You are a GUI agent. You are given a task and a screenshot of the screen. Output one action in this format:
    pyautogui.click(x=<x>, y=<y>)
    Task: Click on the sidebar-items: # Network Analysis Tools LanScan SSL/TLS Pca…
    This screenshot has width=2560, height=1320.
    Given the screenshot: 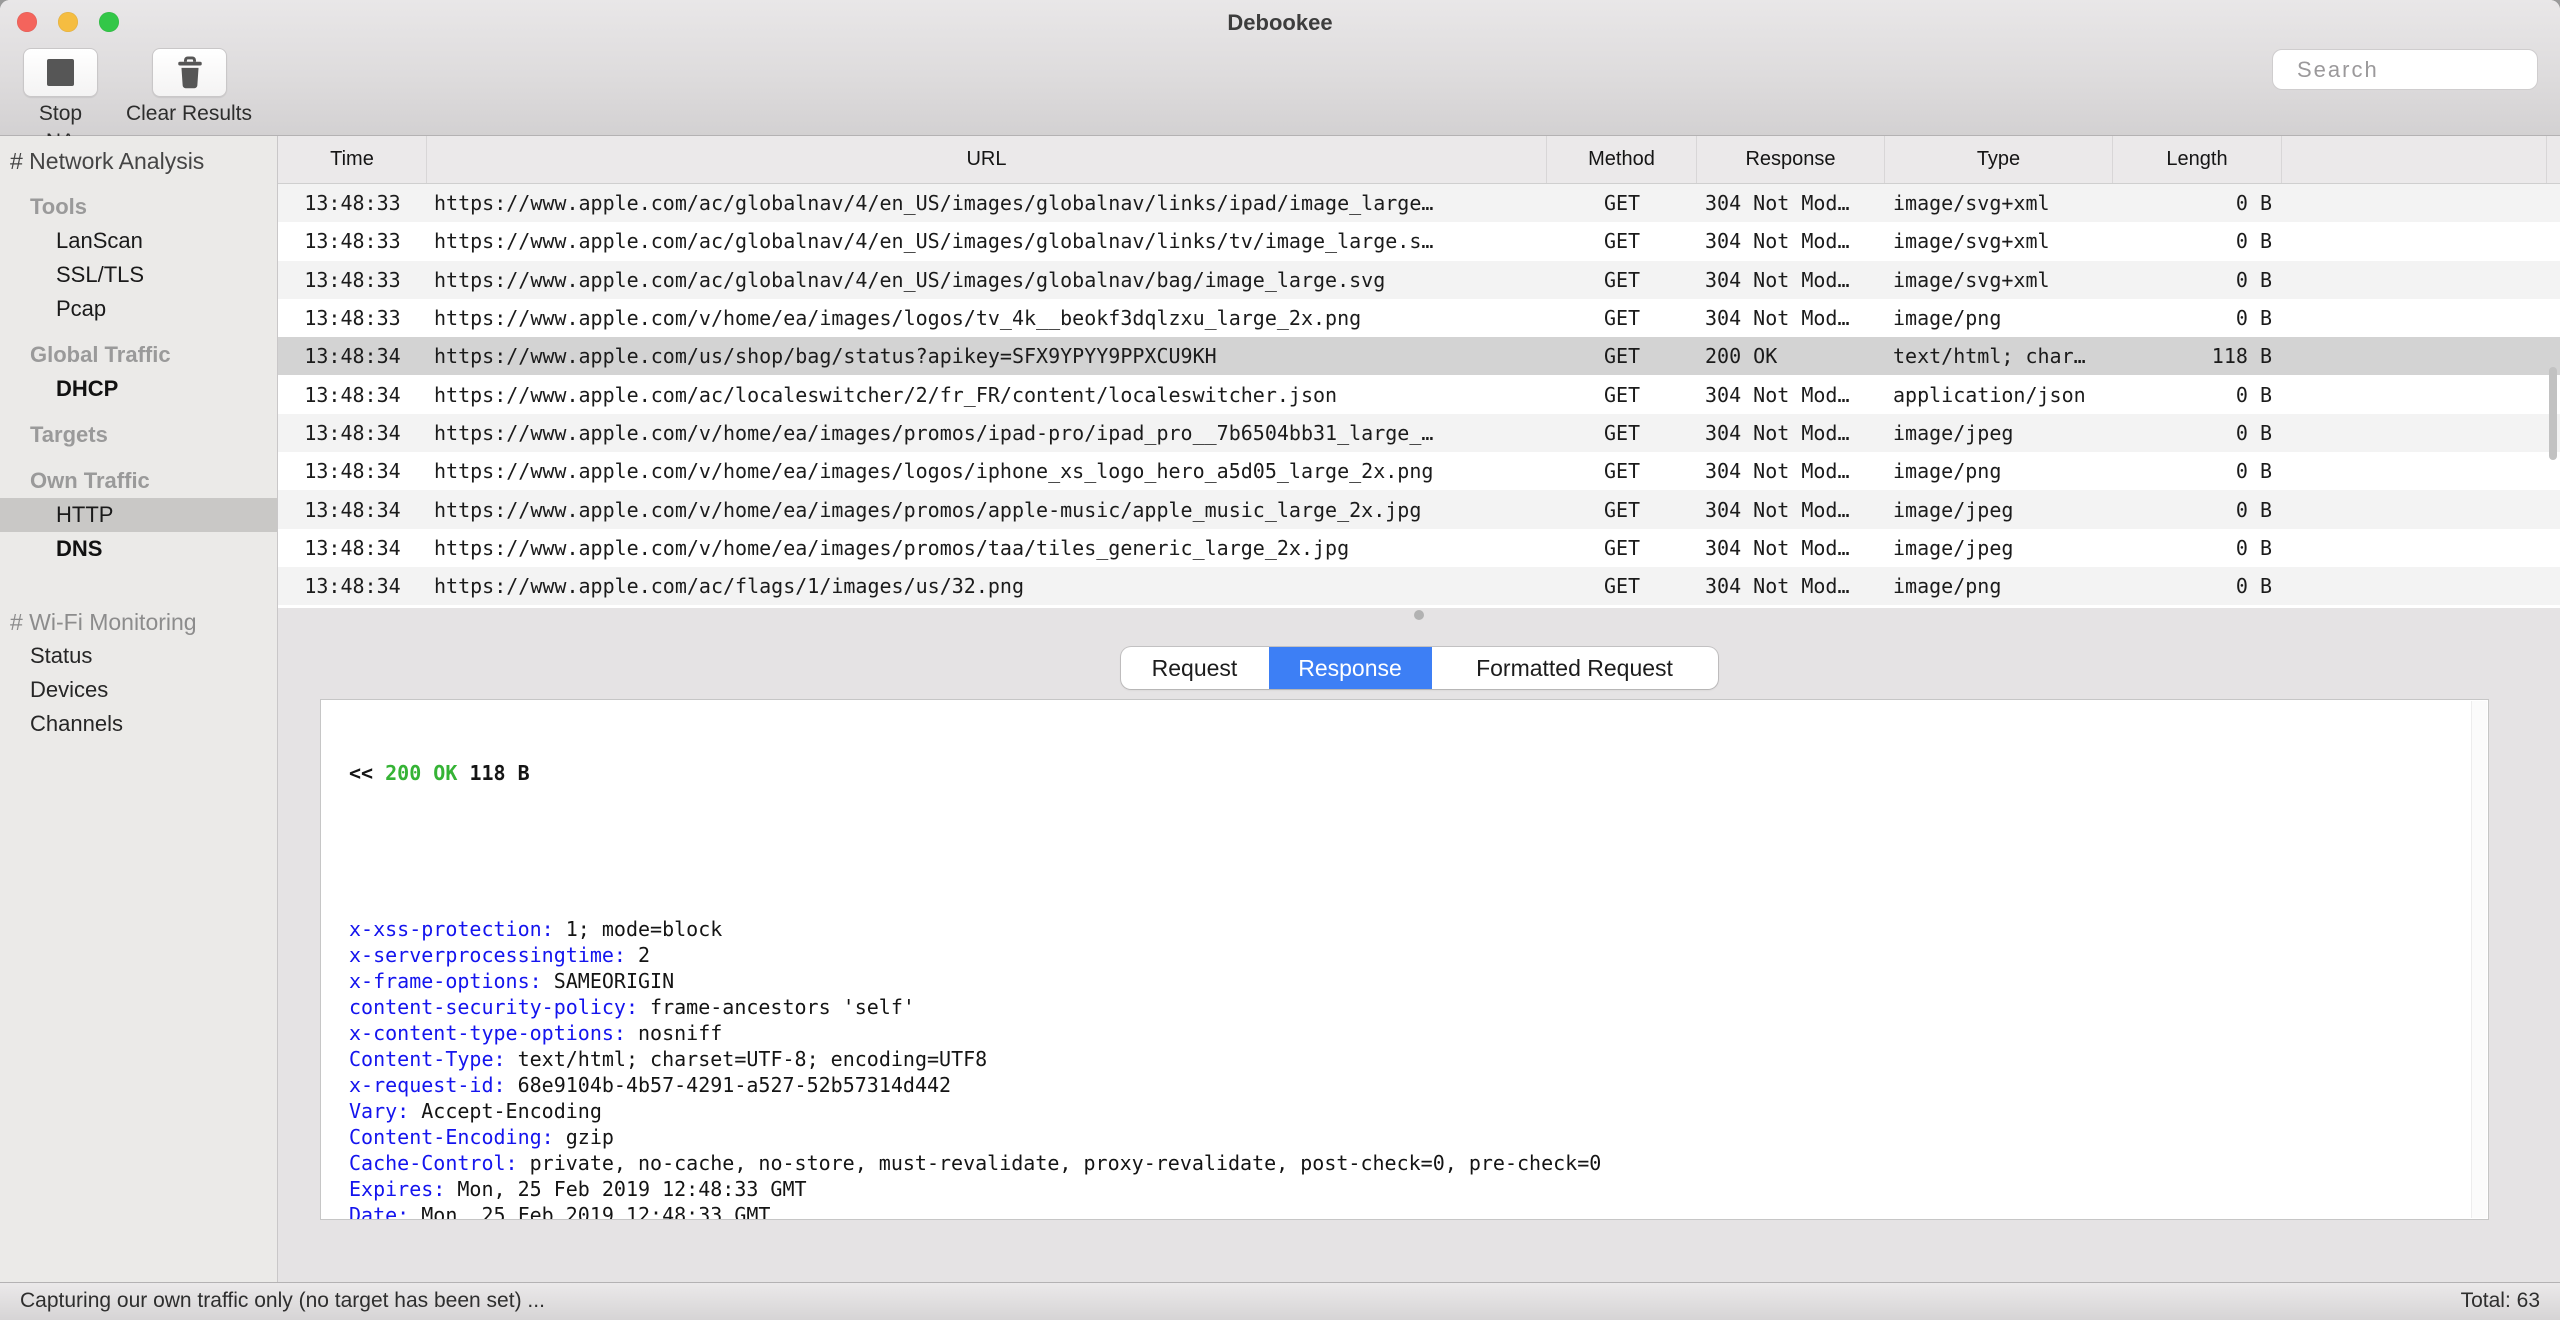 What is the action you would take?
    pyautogui.click(x=138, y=442)
    